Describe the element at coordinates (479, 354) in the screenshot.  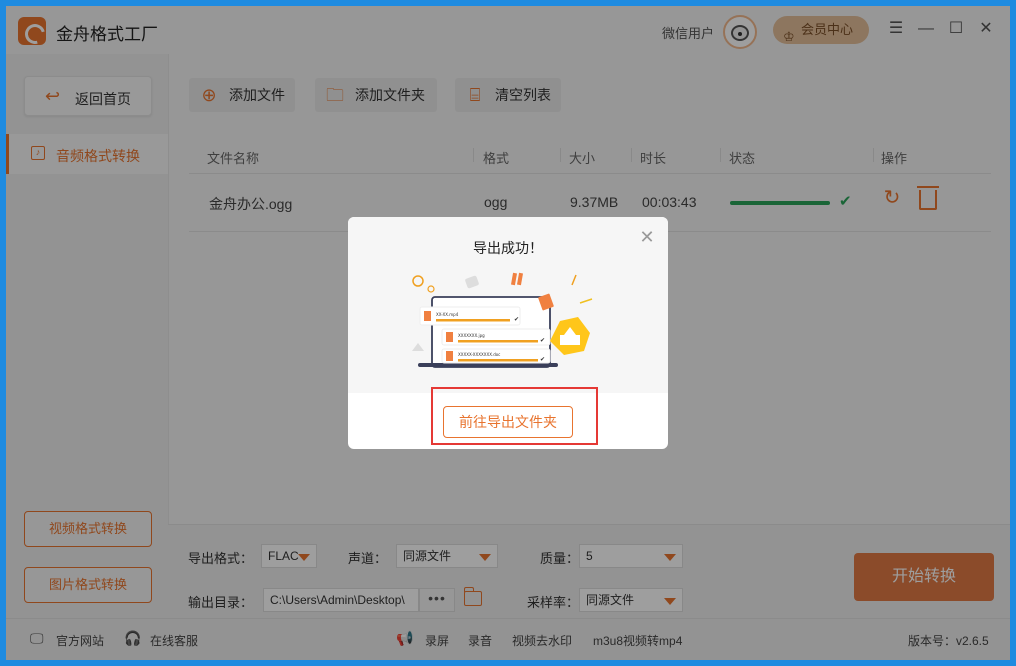
I see `illus-file-label: XXXXX-XXXXXXX.doc` at that location.